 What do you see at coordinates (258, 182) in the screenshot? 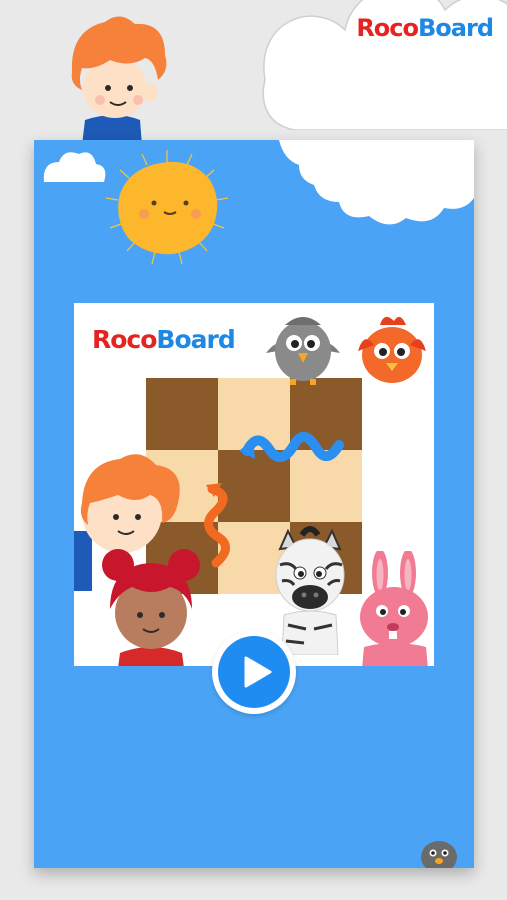
I see `card-clouds-decoration` at bounding box center [258, 182].